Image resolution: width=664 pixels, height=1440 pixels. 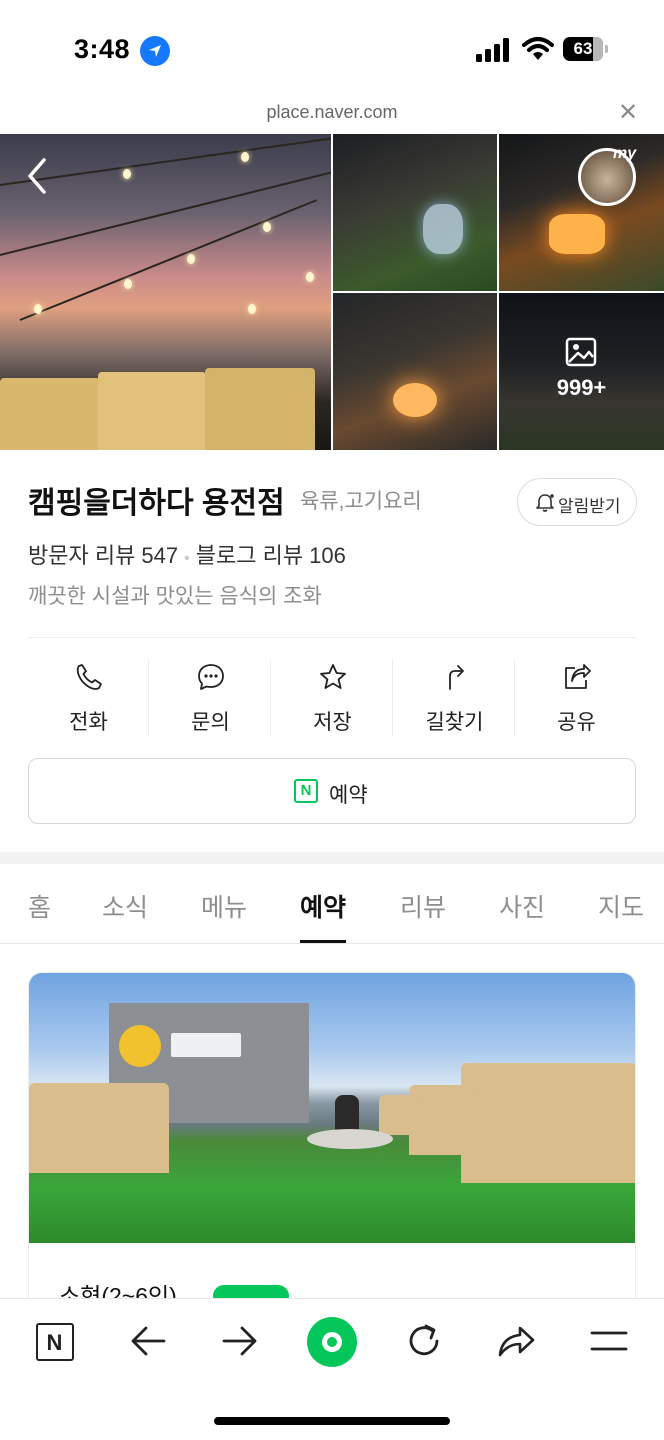 I want to click on alarm-button: 알림받기, so click(x=577, y=502).